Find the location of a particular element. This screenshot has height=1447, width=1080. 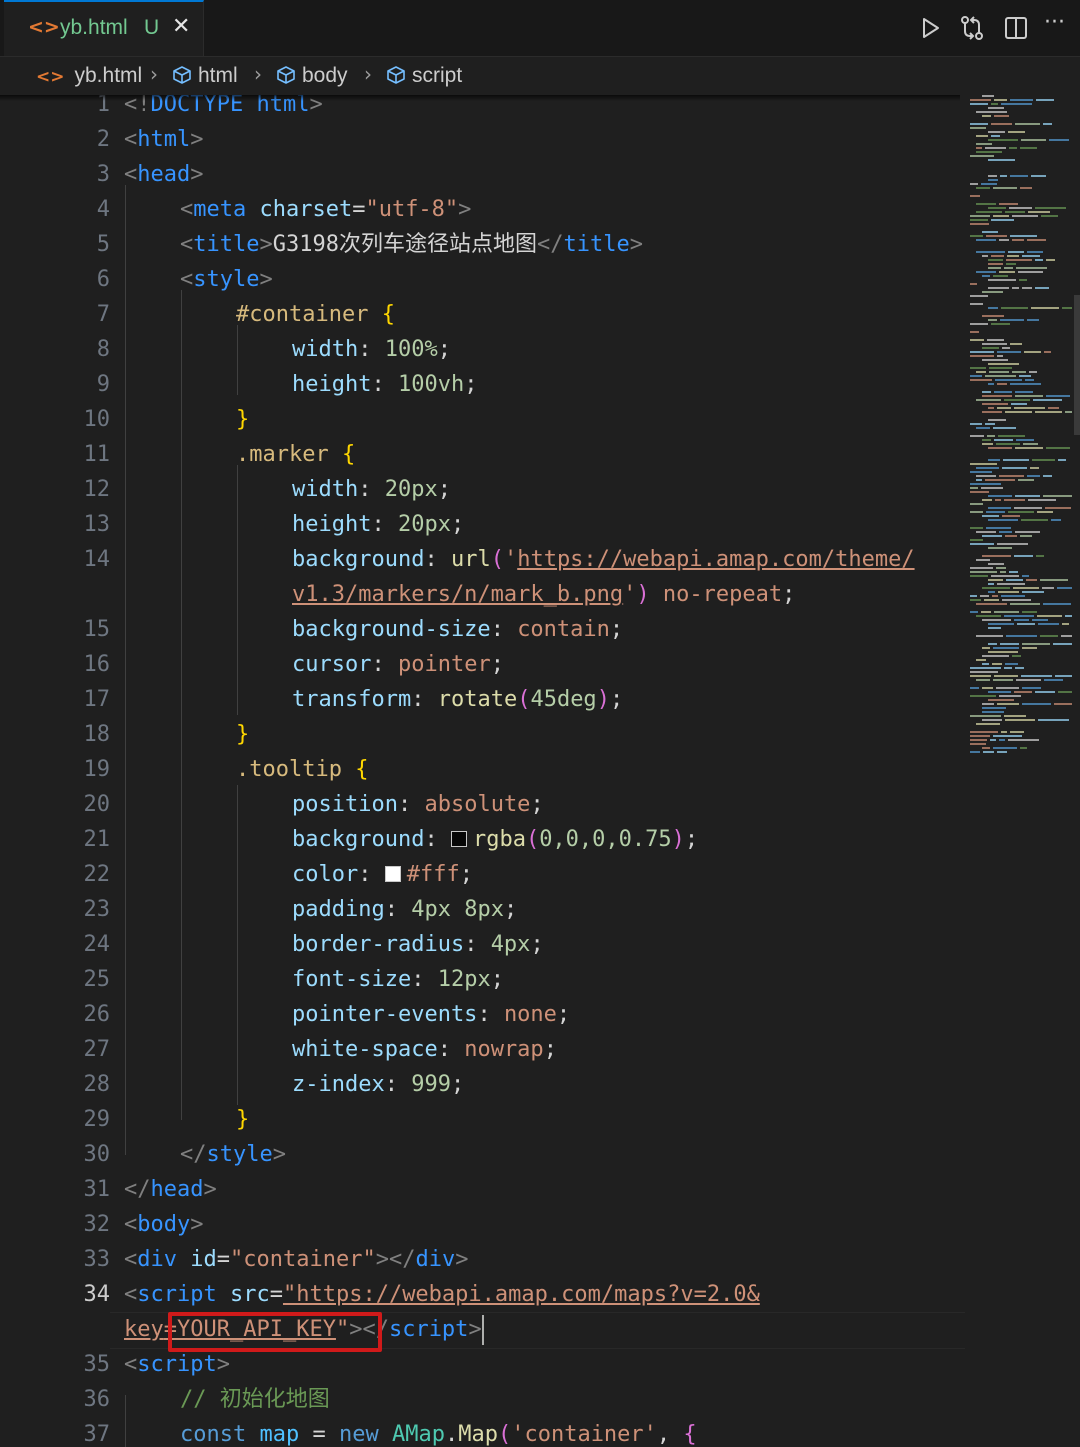

breadcrumb-item-file: <> yb.html is located at coordinates (89, 76).